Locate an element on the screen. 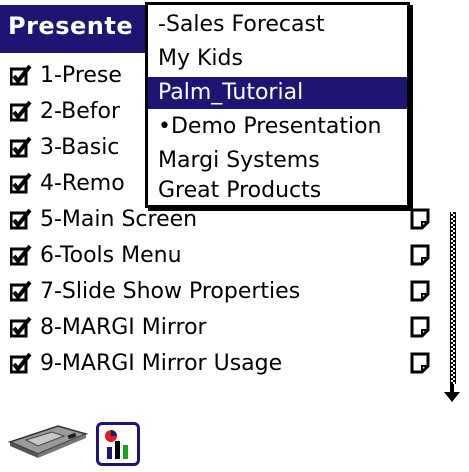  menu-item: -Sales Forecast is located at coordinates (277, 25).